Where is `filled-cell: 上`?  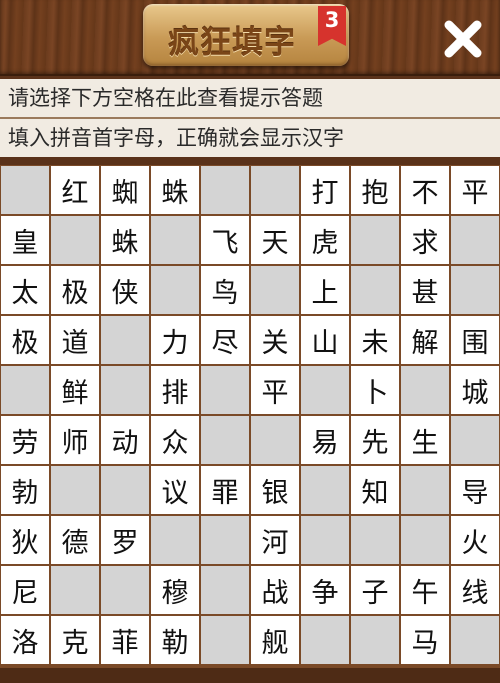 filled-cell: 上 is located at coordinates (325, 290).